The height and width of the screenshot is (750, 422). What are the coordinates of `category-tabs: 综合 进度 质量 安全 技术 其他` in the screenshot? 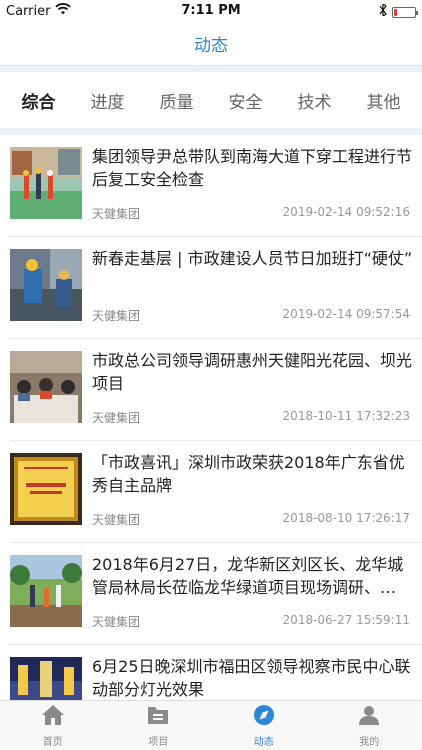 It's located at (211, 100).